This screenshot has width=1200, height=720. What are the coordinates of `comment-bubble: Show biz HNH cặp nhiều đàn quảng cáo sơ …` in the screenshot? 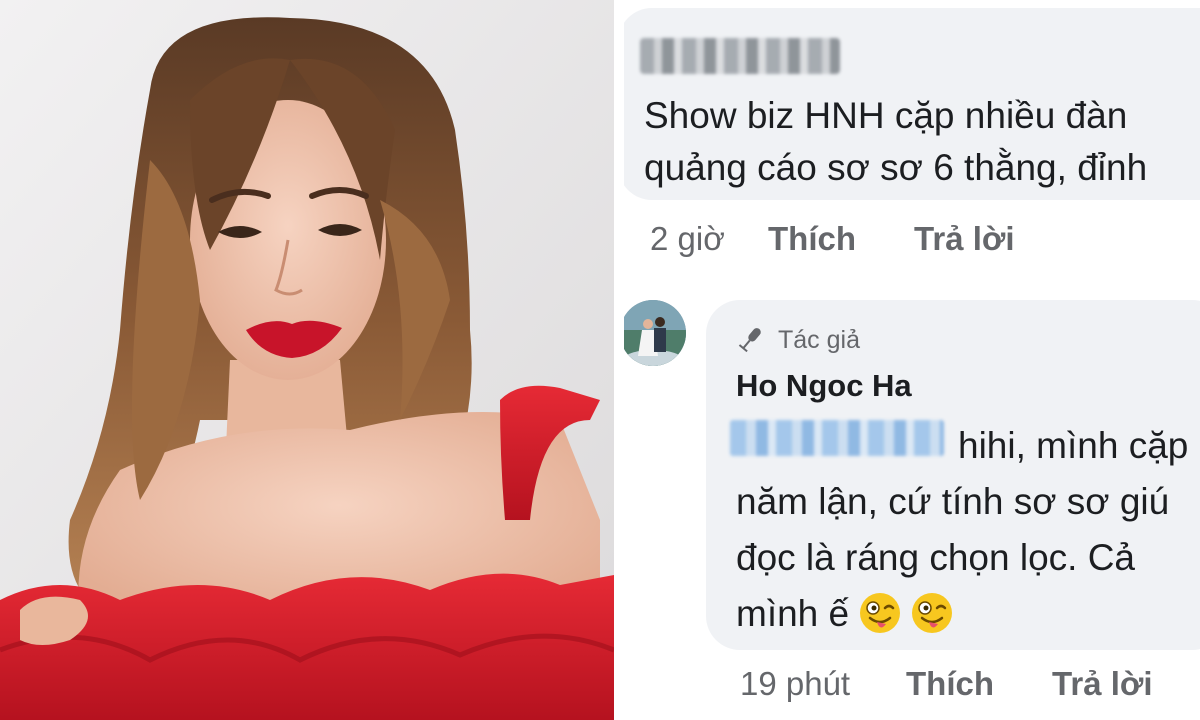 It's located at (912, 104).